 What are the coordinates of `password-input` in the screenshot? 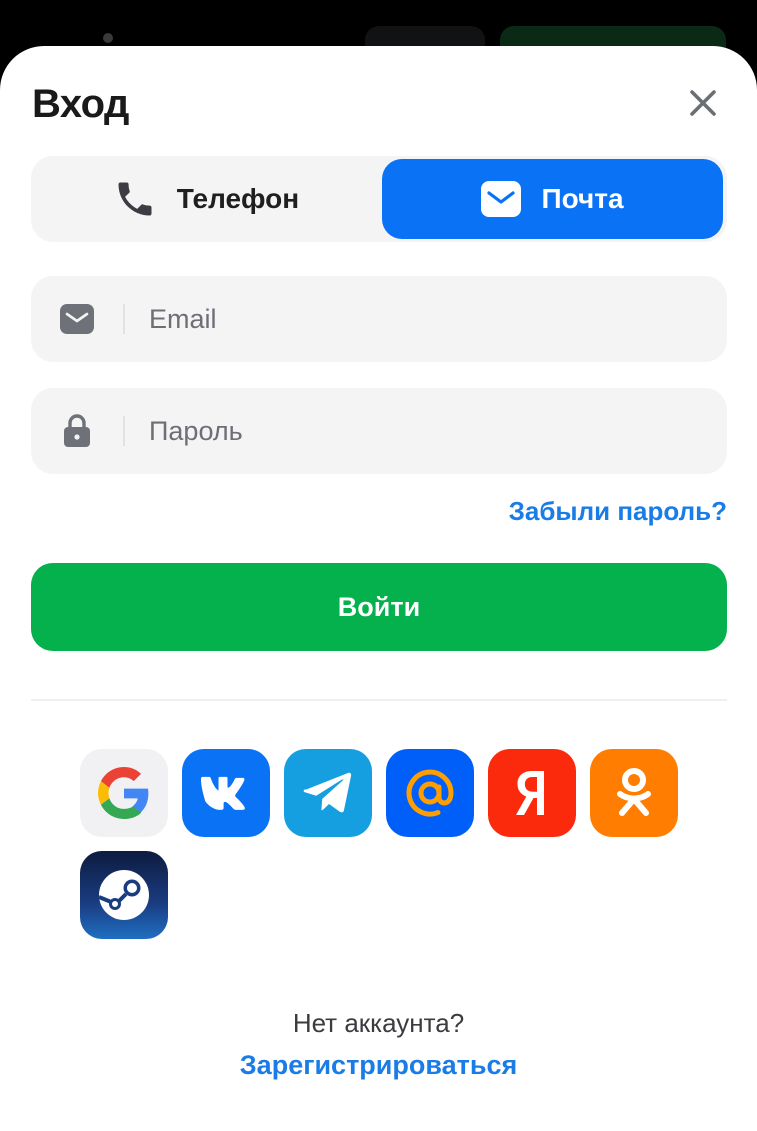 It's located at (426, 431).